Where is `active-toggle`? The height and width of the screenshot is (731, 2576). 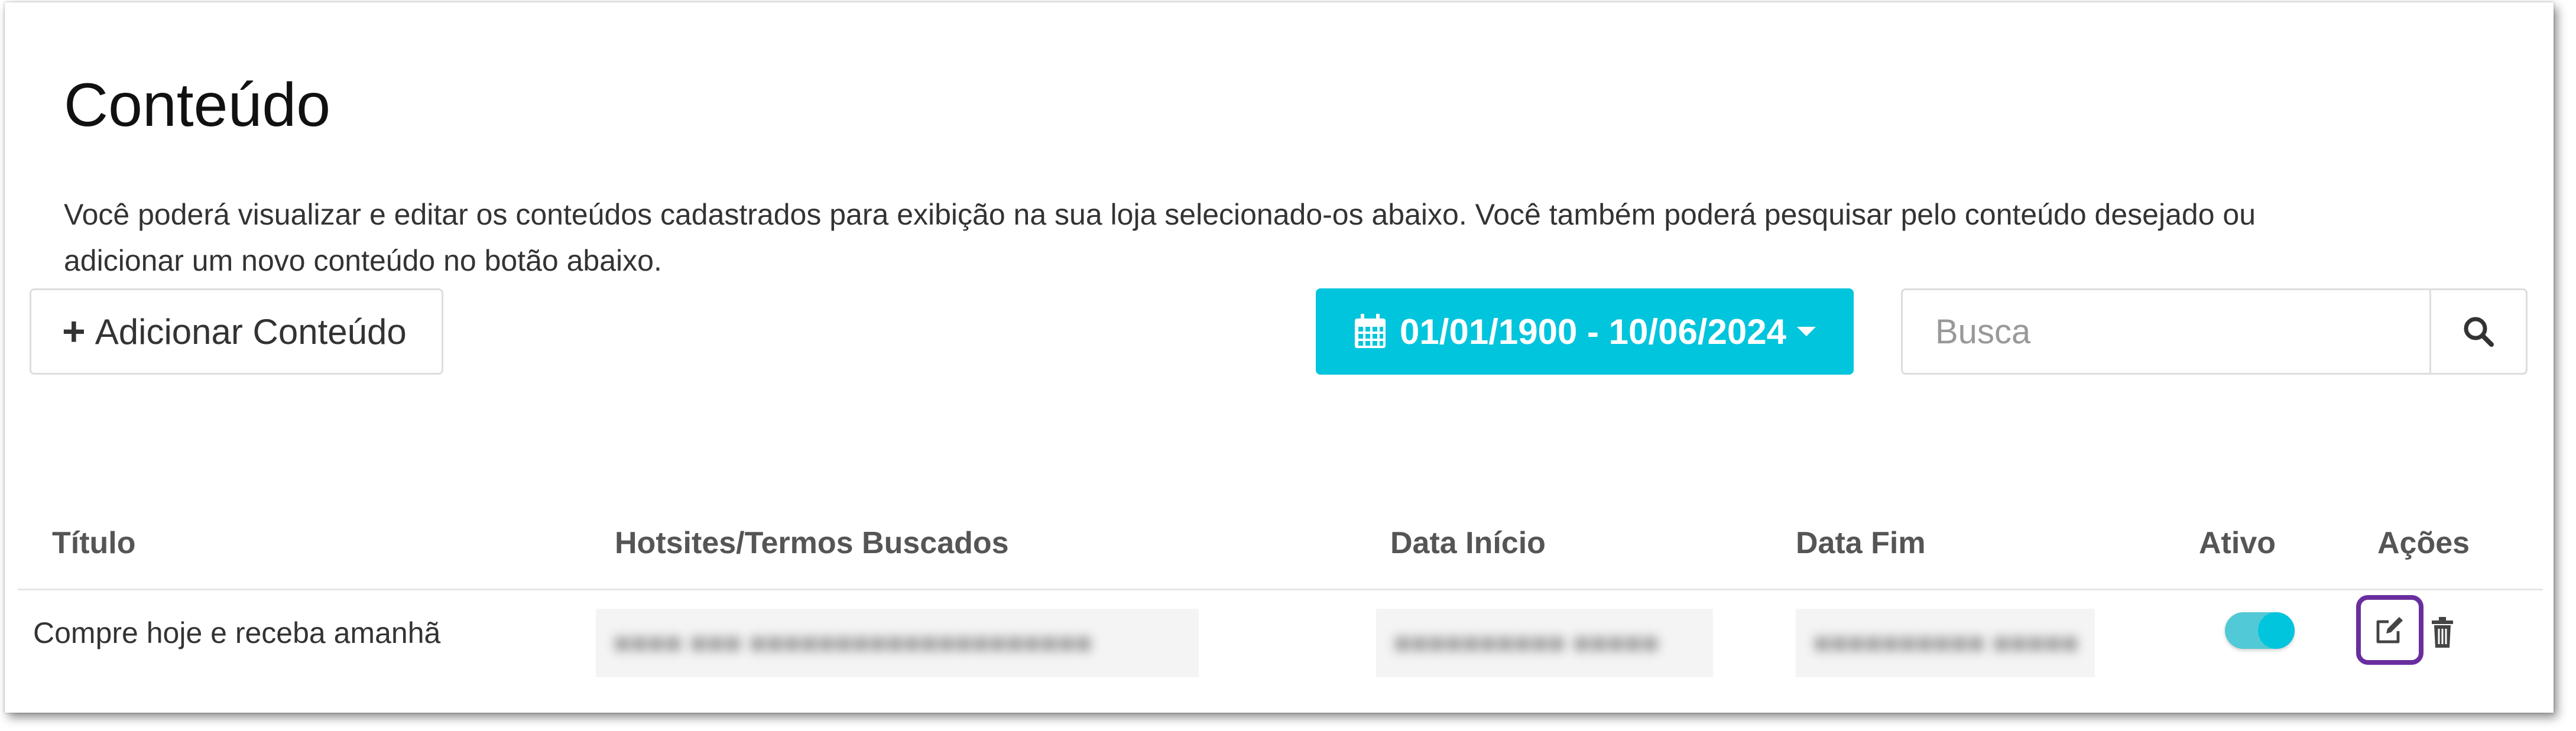
active-toggle is located at coordinates (2260, 630).